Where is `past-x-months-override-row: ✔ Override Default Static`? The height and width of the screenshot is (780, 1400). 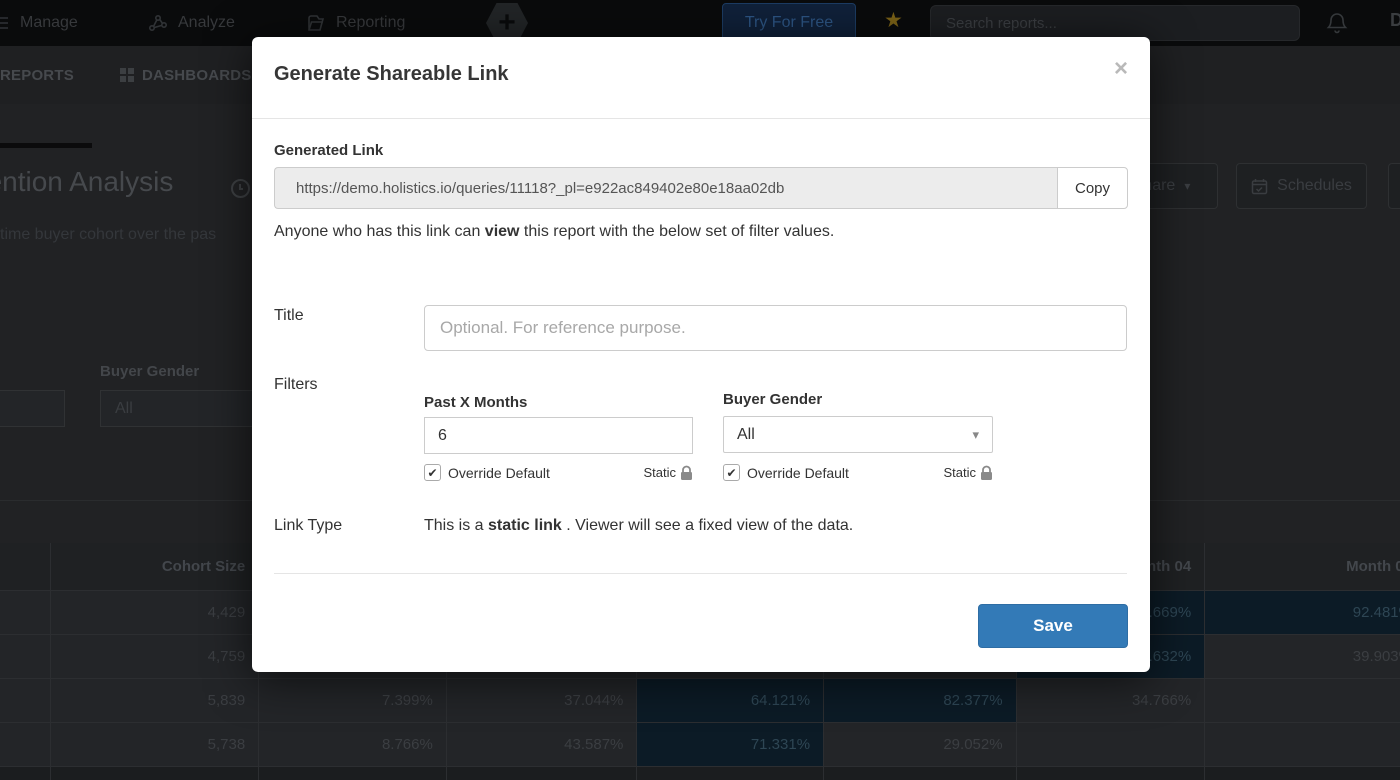
past-x-months-override-row: ✔ Override Default Static is located at coordinates (558, 472).